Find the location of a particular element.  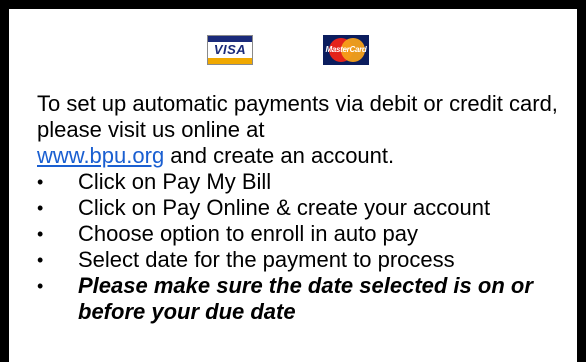

step-text: Select date for the payment to process is located at coordinates (266, 259).